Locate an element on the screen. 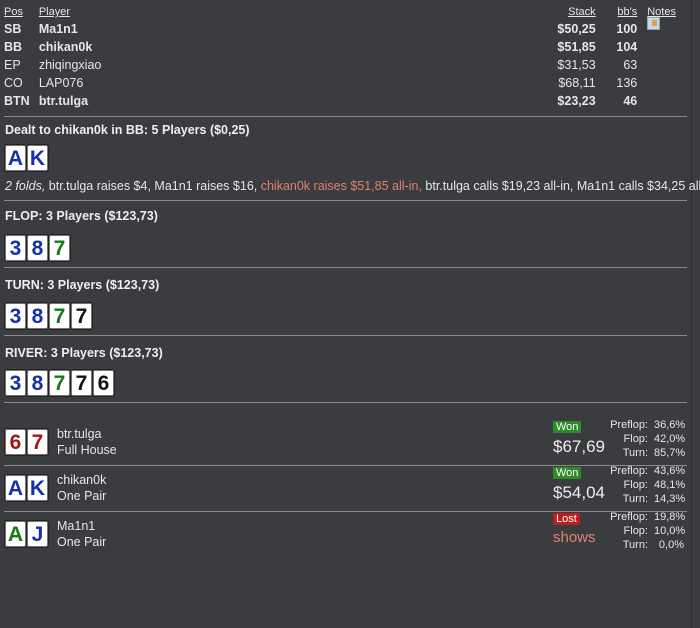  river-cards: 38776 is located at coordinates (60, 383).